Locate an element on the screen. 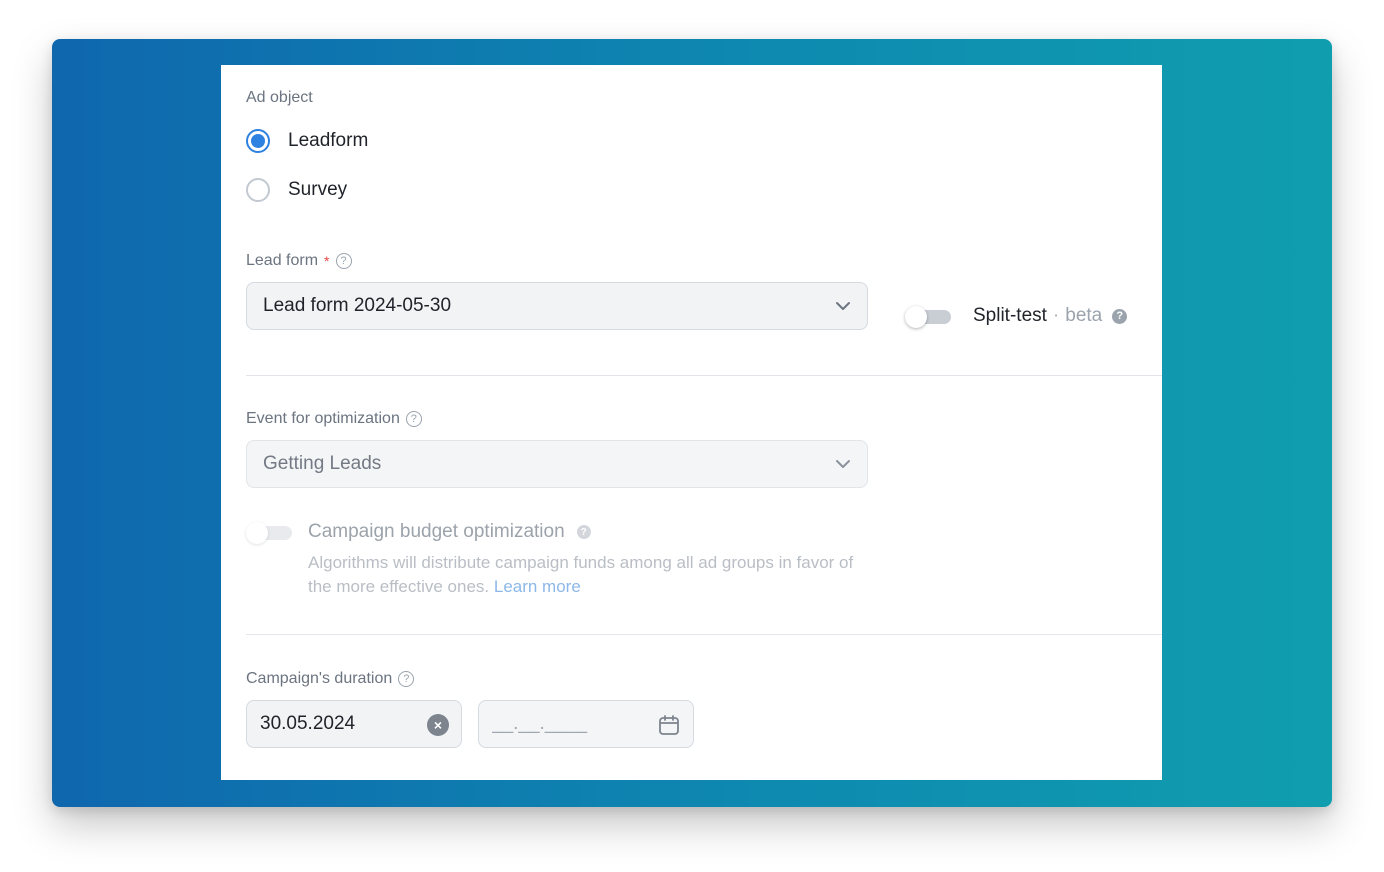 The image size is (1384, 872). calendar-icon is located at coordinates (669, 725).